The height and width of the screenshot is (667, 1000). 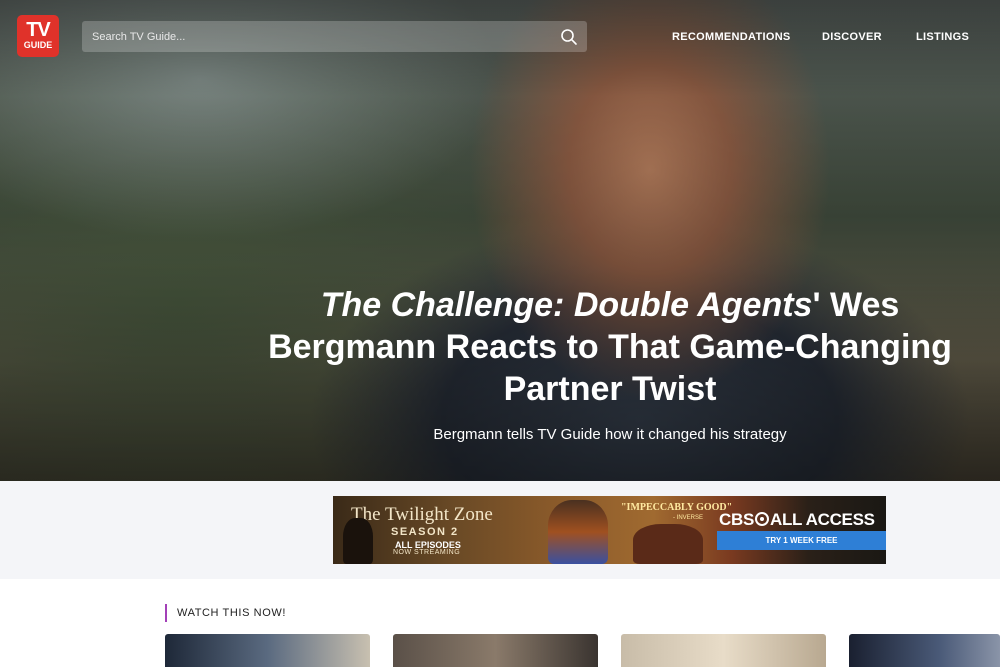 What do you see at coordinates (422, 514) in the screenshot?
I see `ad-show-title: The Twilight Zone` at bounding box center [422, 514].